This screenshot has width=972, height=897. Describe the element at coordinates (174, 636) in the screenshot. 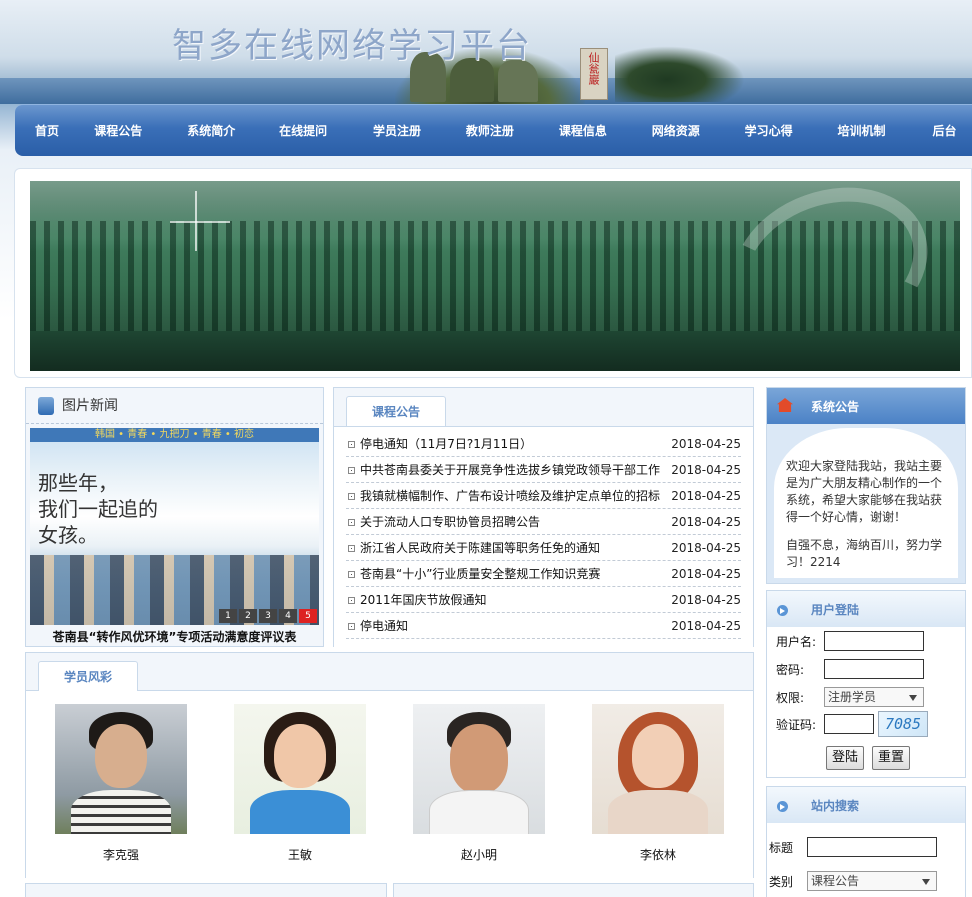

I see `picture-news-caption: 苍南县“转作风优环境”专项活动满意度评议表` at that location.